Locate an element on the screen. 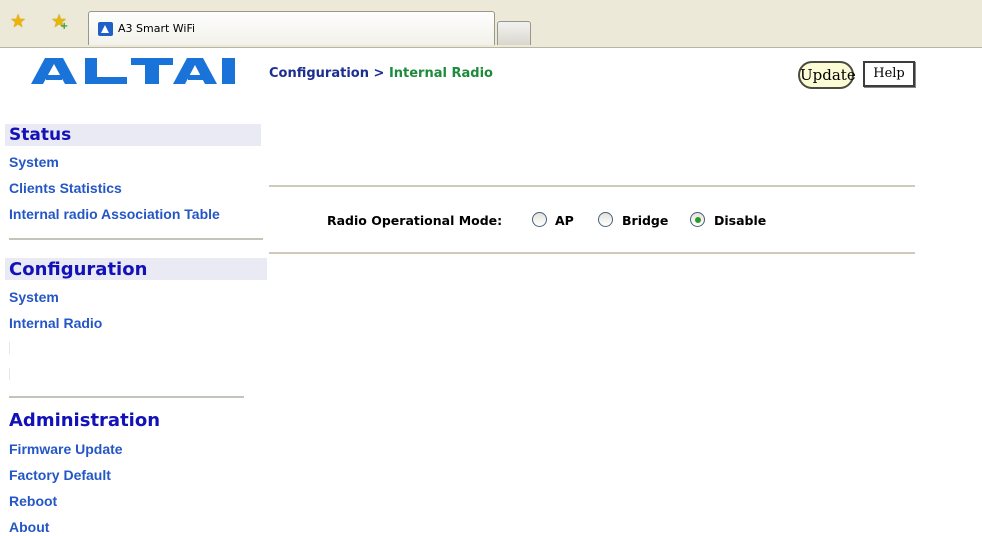  breadcrumb: Configuration > Internal Radio is located at coordinates (381, 73).